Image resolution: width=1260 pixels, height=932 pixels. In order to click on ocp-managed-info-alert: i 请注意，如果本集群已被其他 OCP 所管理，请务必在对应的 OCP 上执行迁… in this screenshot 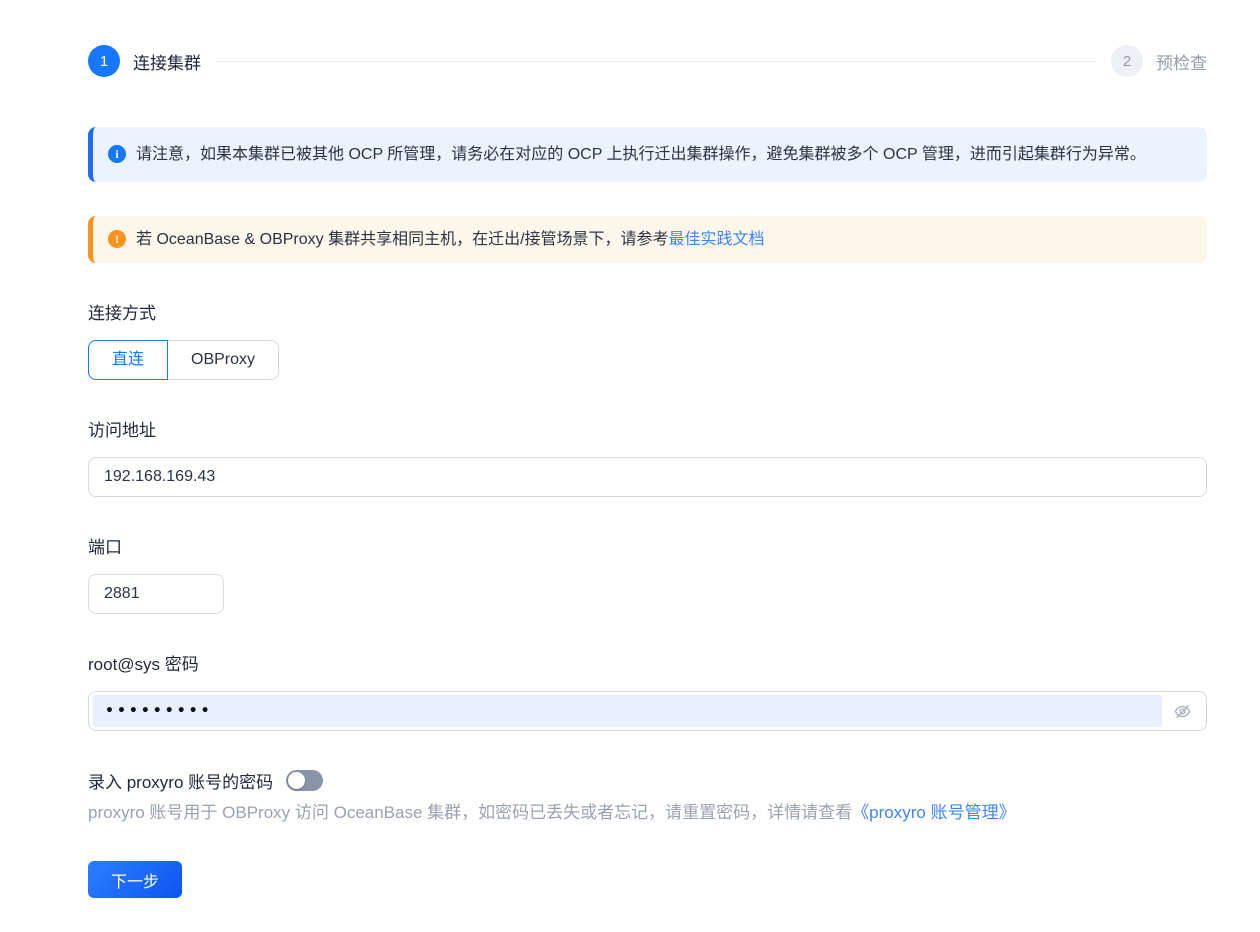, I will do `click(647, 154)`.